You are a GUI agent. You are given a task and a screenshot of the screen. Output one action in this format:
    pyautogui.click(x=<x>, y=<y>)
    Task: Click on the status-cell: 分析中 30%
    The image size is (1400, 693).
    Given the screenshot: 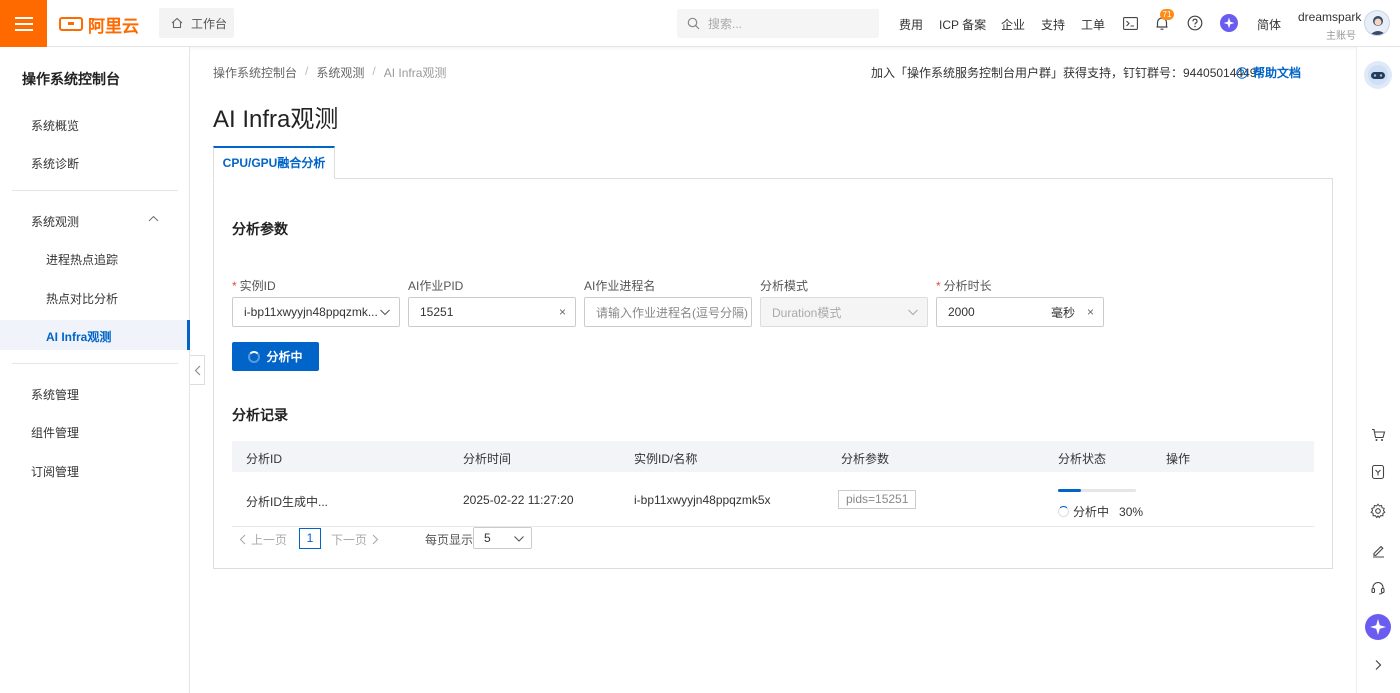 What is the action you would take?
    pyautogui.click(x=1100, y=511)
    